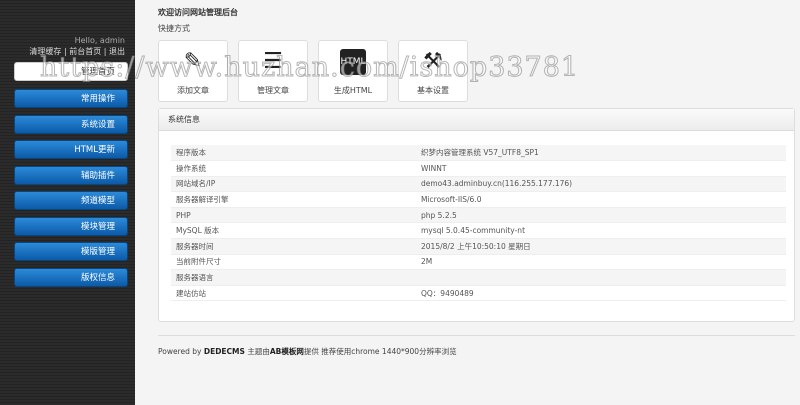 This screenshot has height=405, width=800. Describe the element at coordinates (293, 293) in the screenshot. I see `info-label: 建站仿站` at that location.